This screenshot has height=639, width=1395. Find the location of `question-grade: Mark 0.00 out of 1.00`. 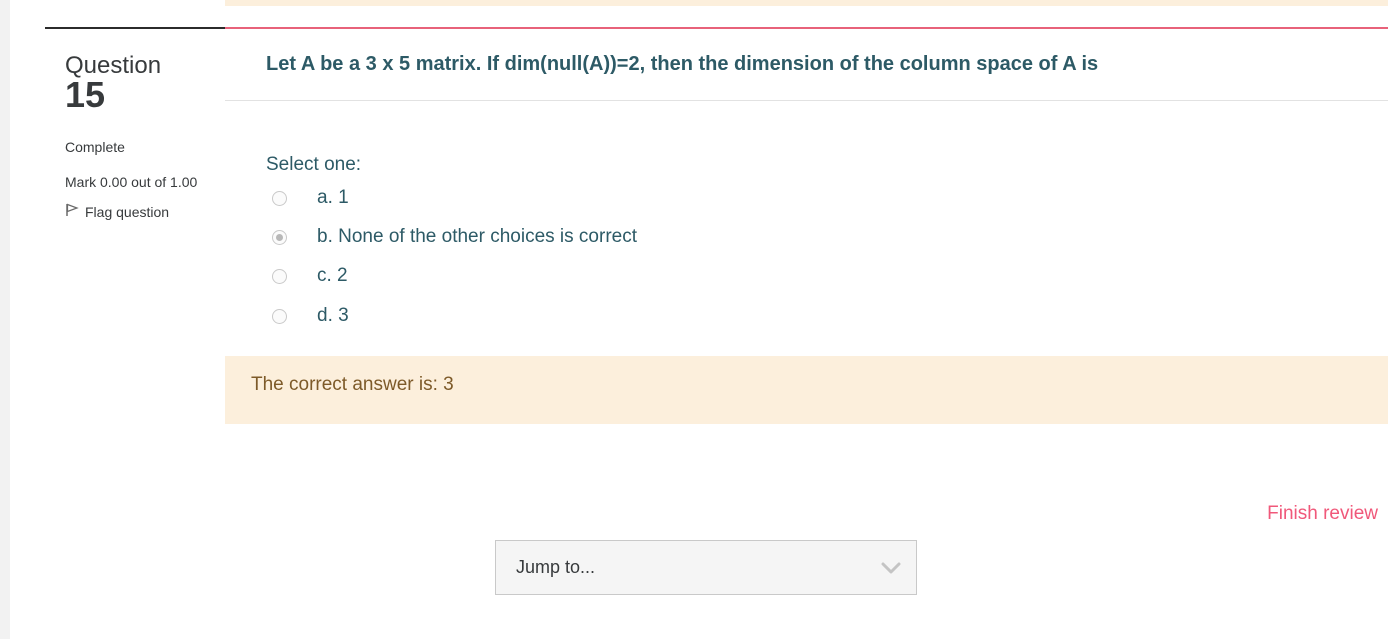

question-grade: Mark 0.00 out of 1.00 is located at coordinates (131, 182).